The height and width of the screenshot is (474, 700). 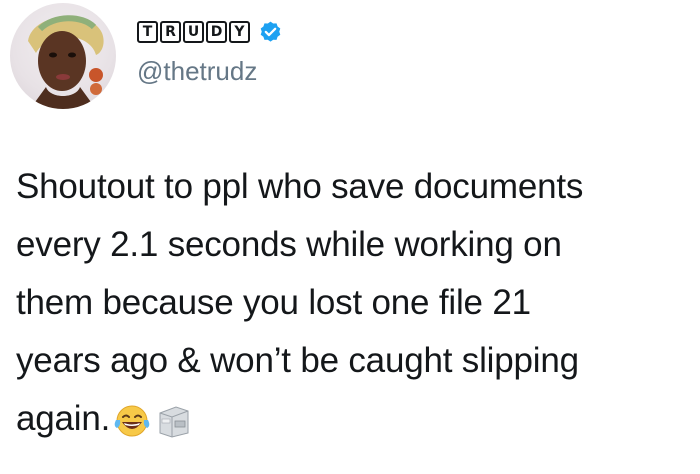 What do you see at coordinates (66, 62) in the screenshot?
I see `profile-photo` at bounding box center [66, 62].